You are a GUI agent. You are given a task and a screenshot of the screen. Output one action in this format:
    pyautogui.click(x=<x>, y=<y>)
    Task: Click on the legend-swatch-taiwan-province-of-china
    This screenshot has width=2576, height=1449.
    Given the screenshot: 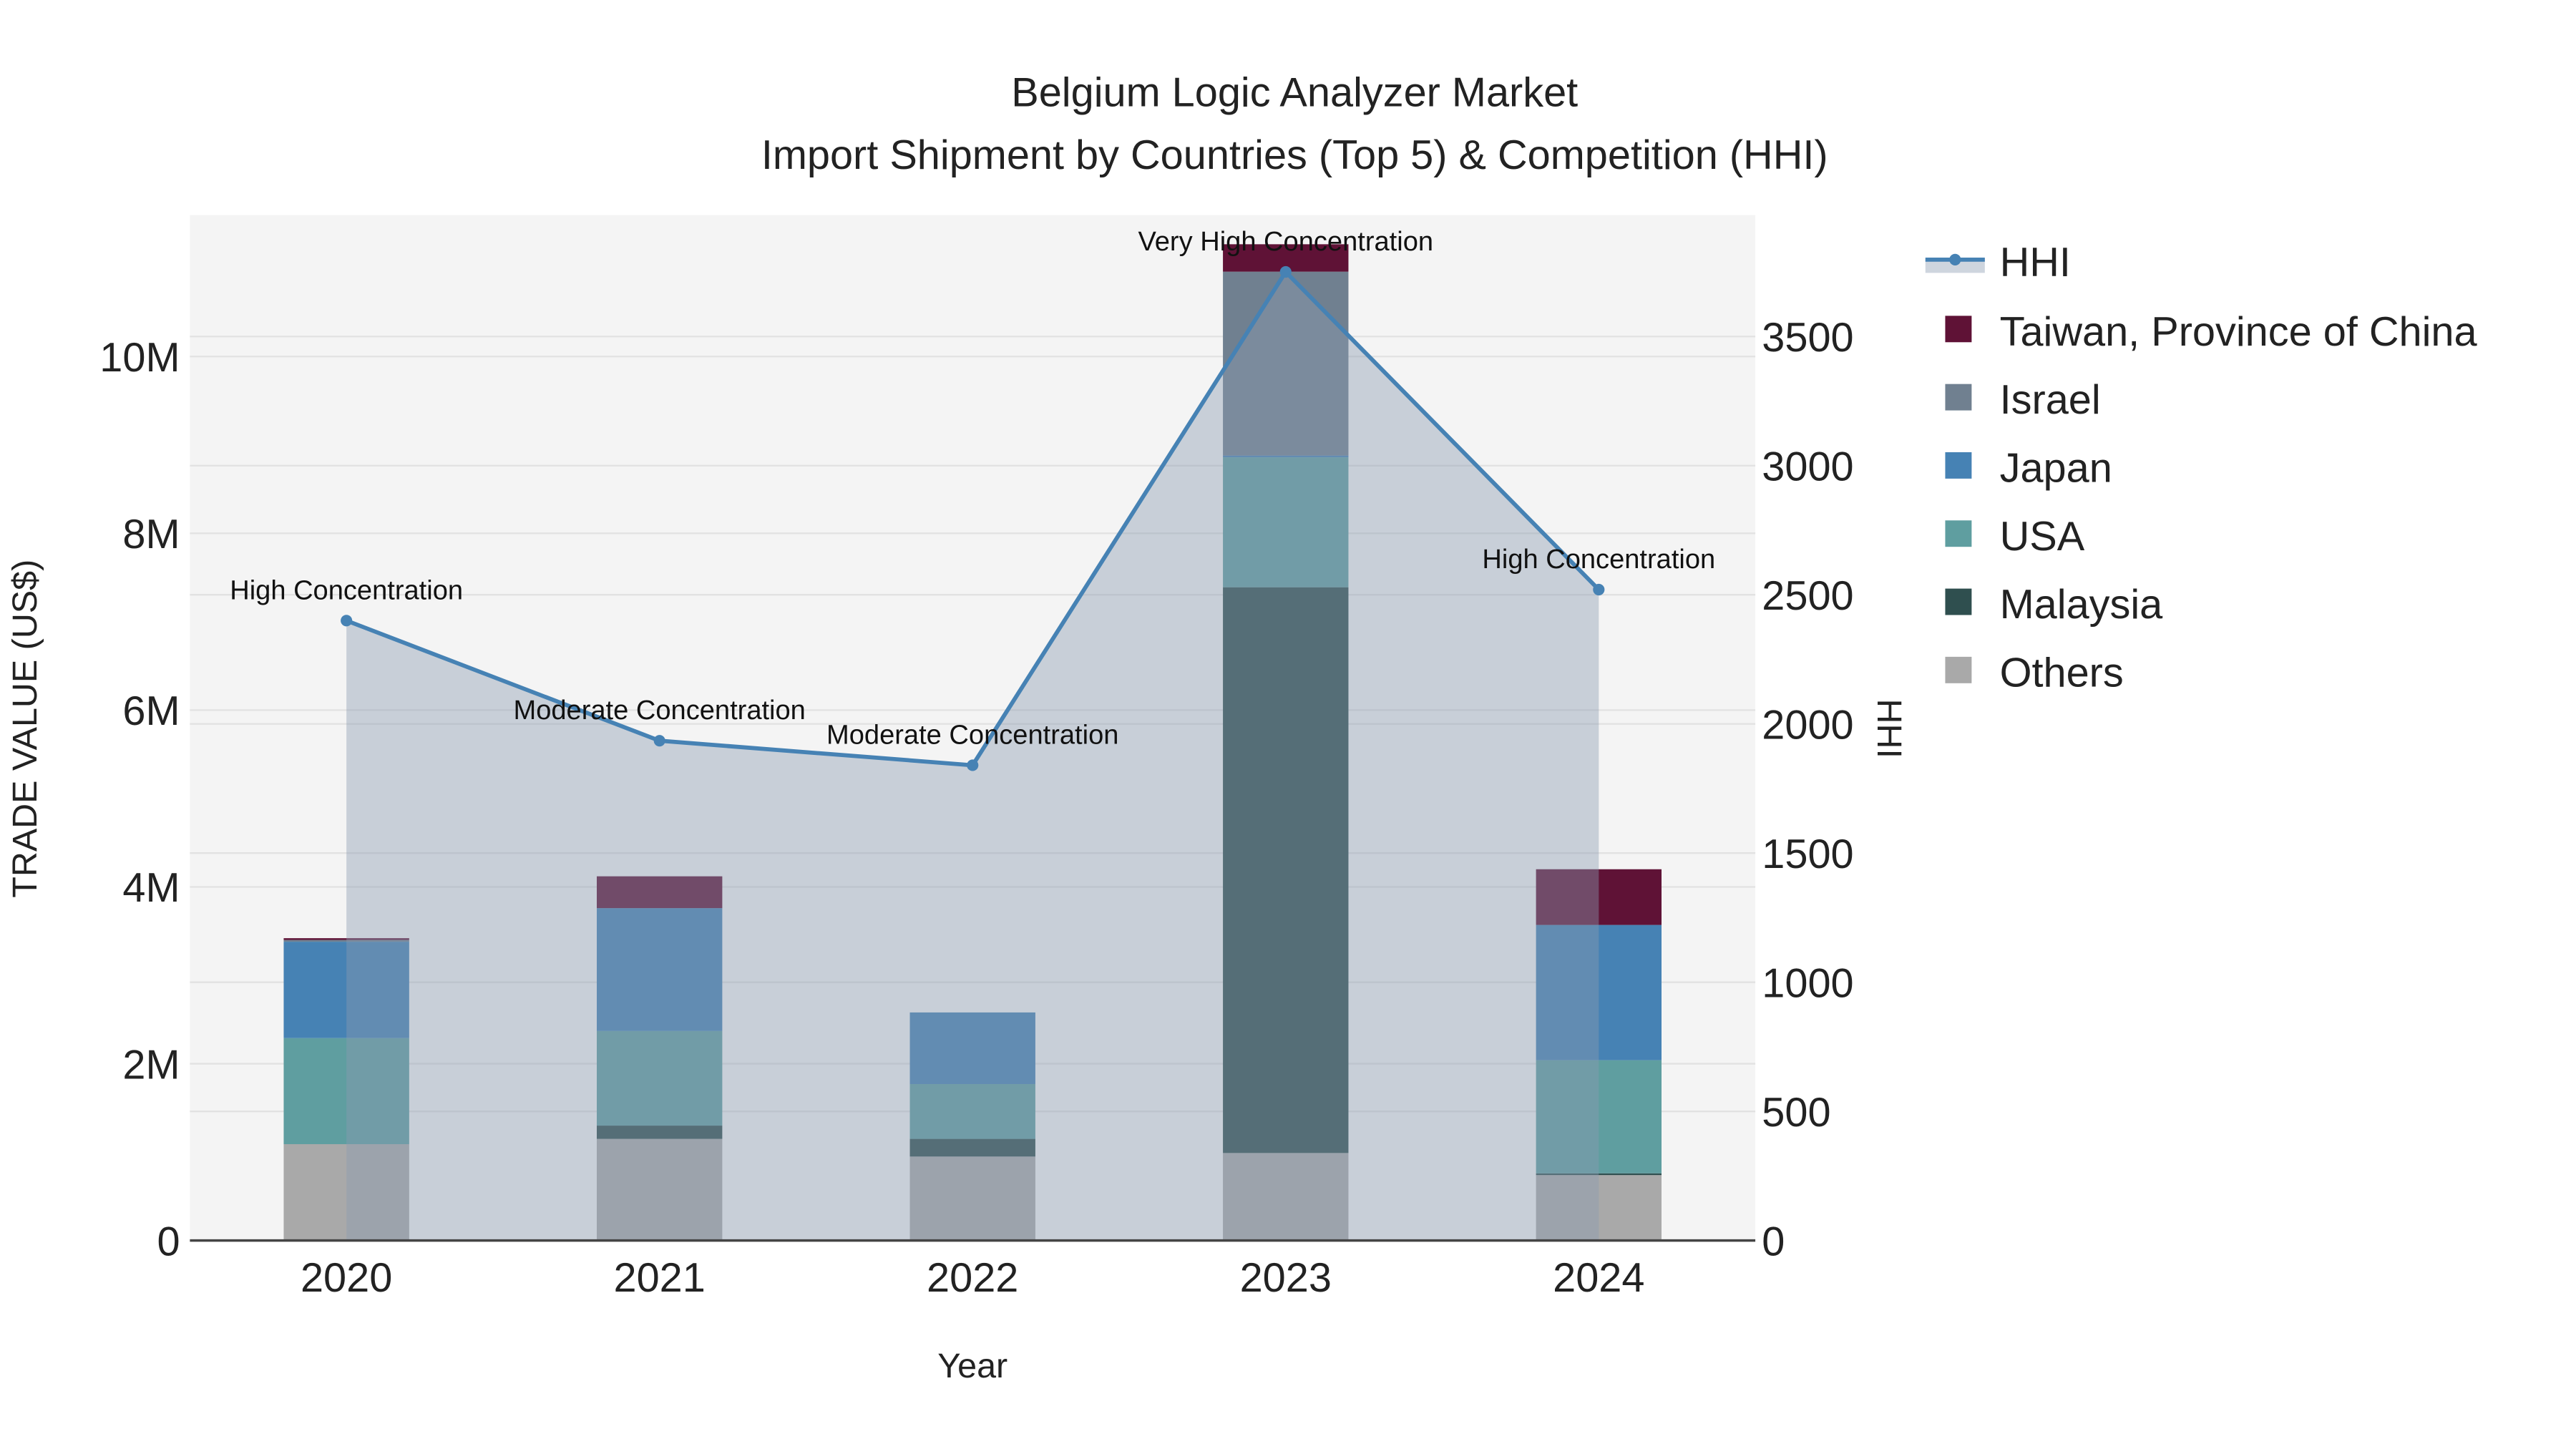 What is the action you would take?
    pyautogui.click(x=1958, y=329)
    